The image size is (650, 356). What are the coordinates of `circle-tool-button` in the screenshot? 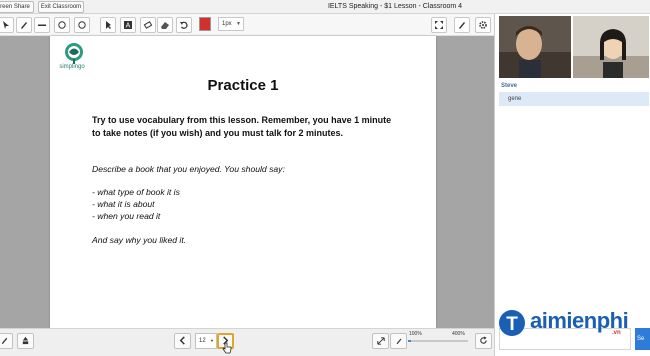 It's located at (82, 25).